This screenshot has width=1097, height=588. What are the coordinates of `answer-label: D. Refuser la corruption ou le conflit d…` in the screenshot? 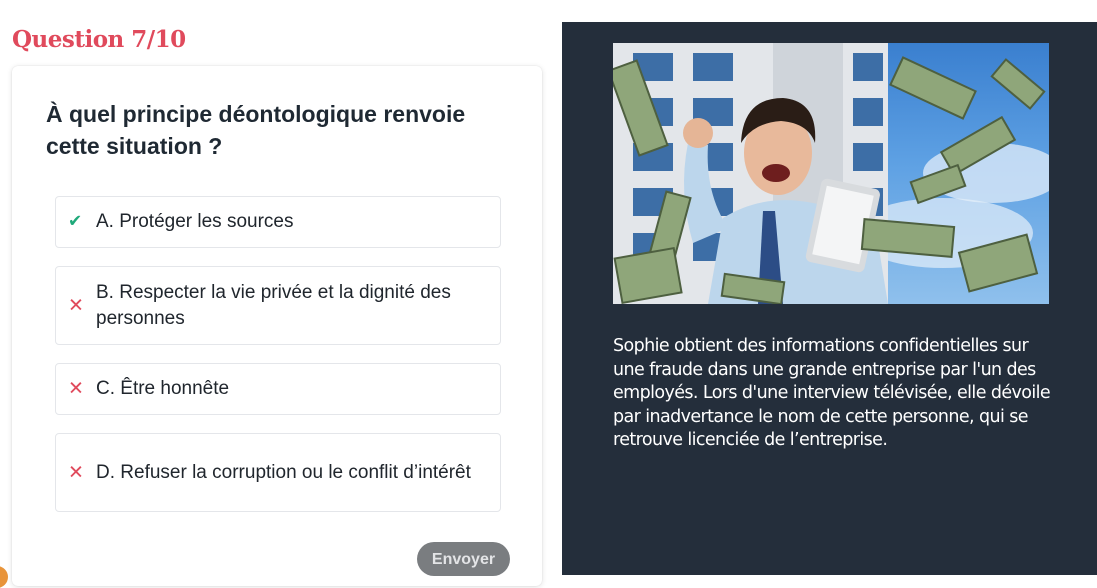 It's located at (283, 472).